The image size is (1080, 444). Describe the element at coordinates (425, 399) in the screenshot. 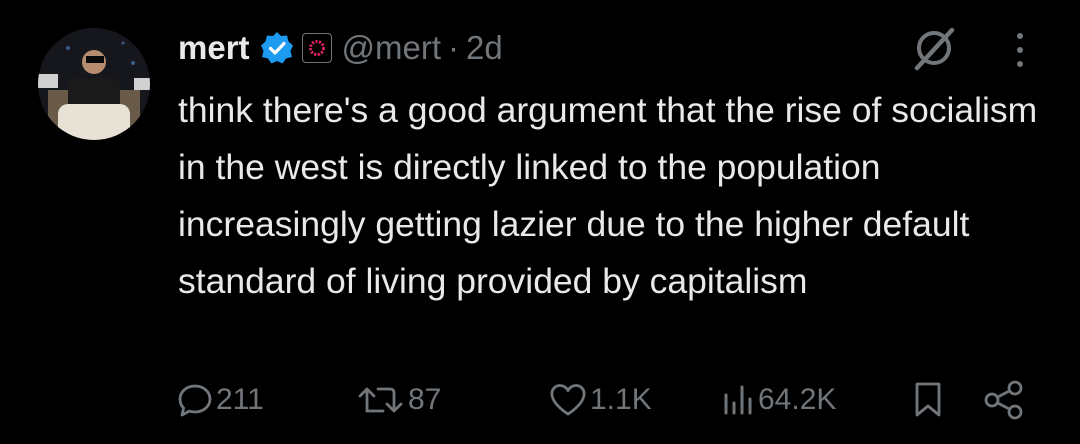

I see `repost-count: 87` at that location.